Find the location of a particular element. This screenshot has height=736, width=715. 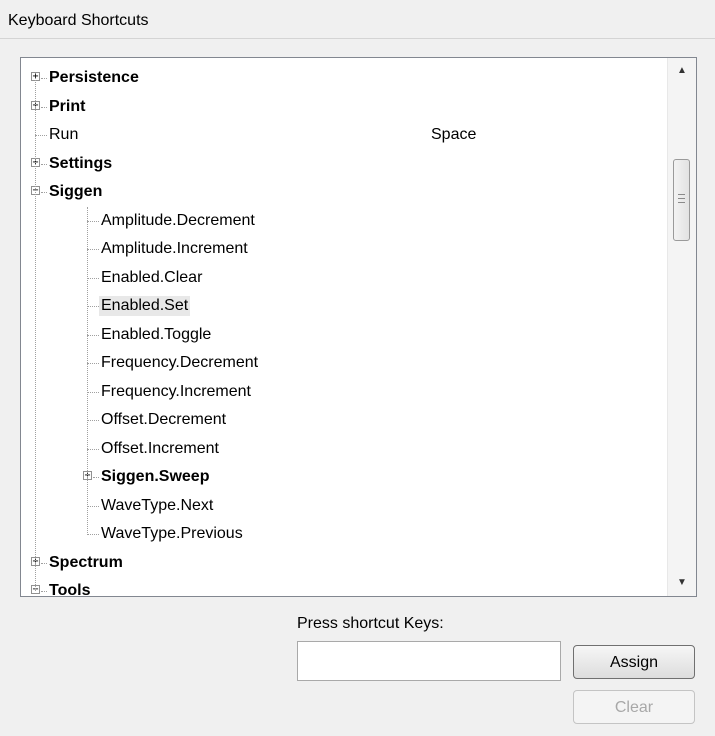

tree-item-label: Enabled.Set is located at coordinates (145, 306).